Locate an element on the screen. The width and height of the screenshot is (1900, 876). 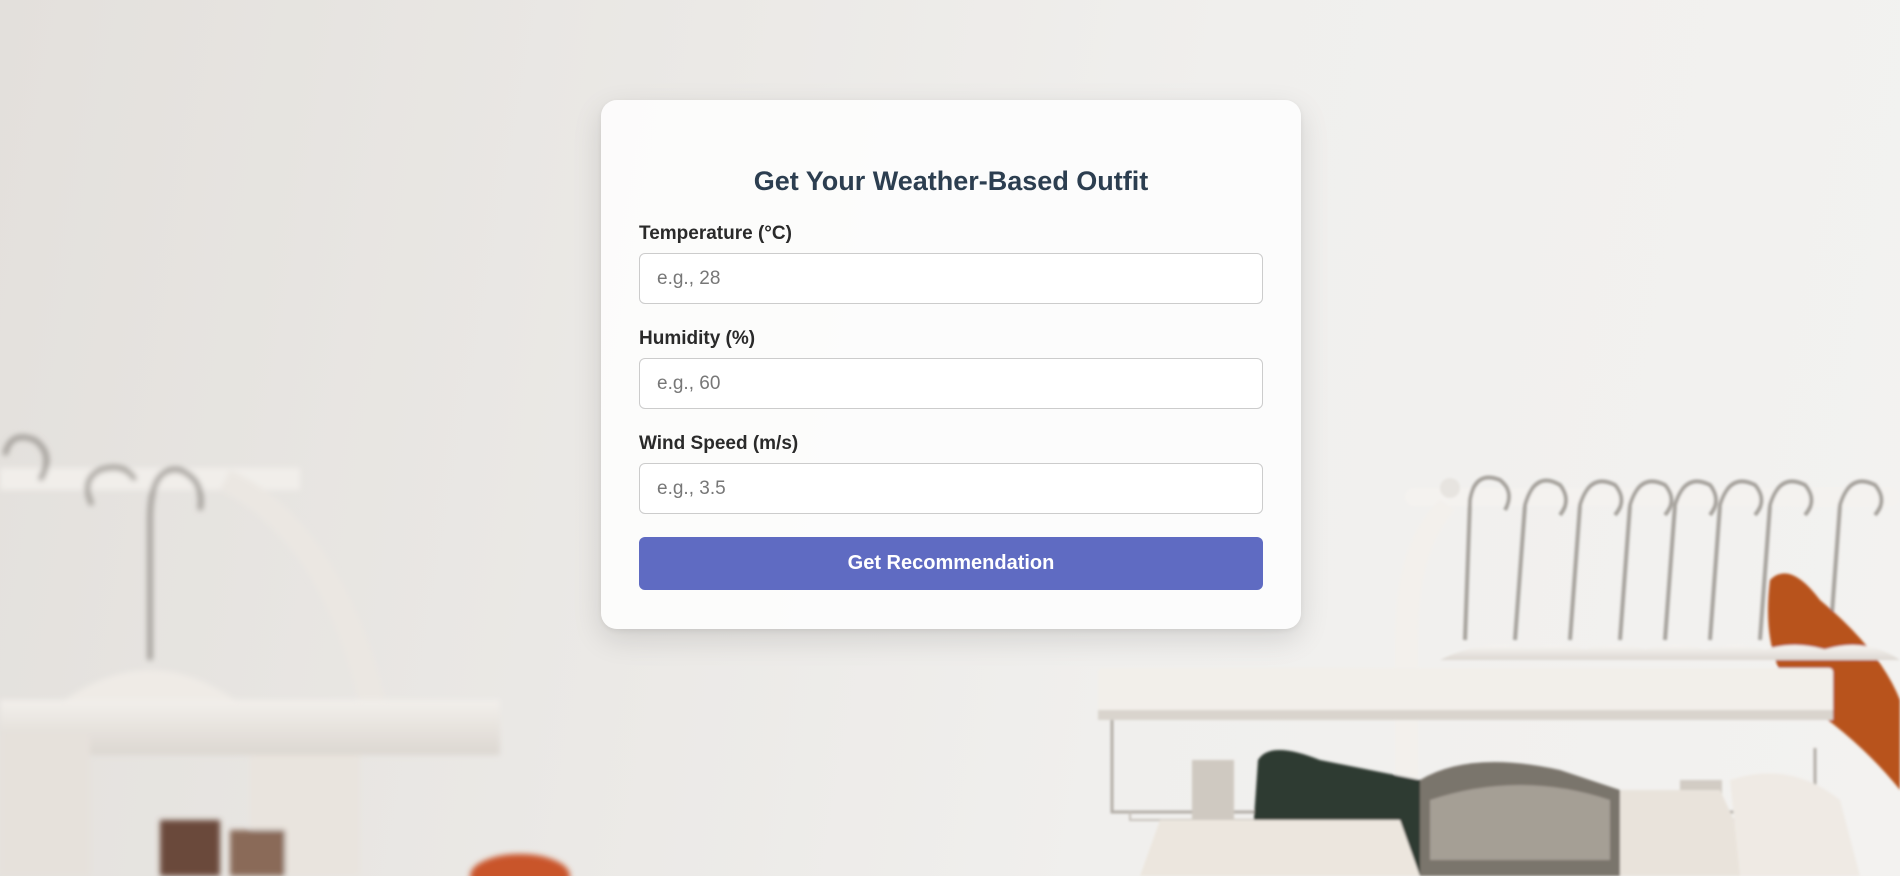
wind-speed-label: Wind Speed (m/s) is located at coordinates (719, 443).